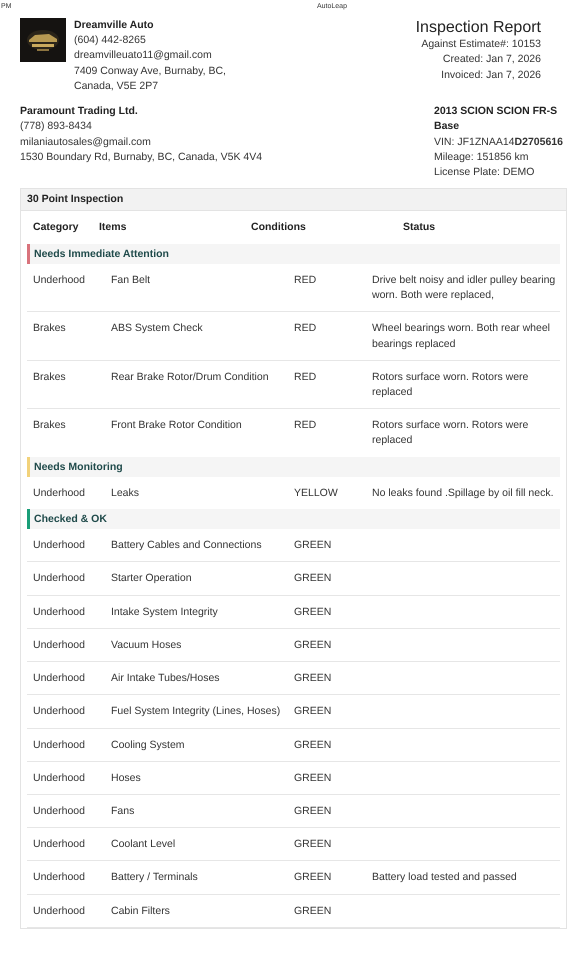 The image size is (577, 960). Describe the element at coordinates (293, 466) in the screenshot. I see `group-header: Needs Monitoring` at that location.